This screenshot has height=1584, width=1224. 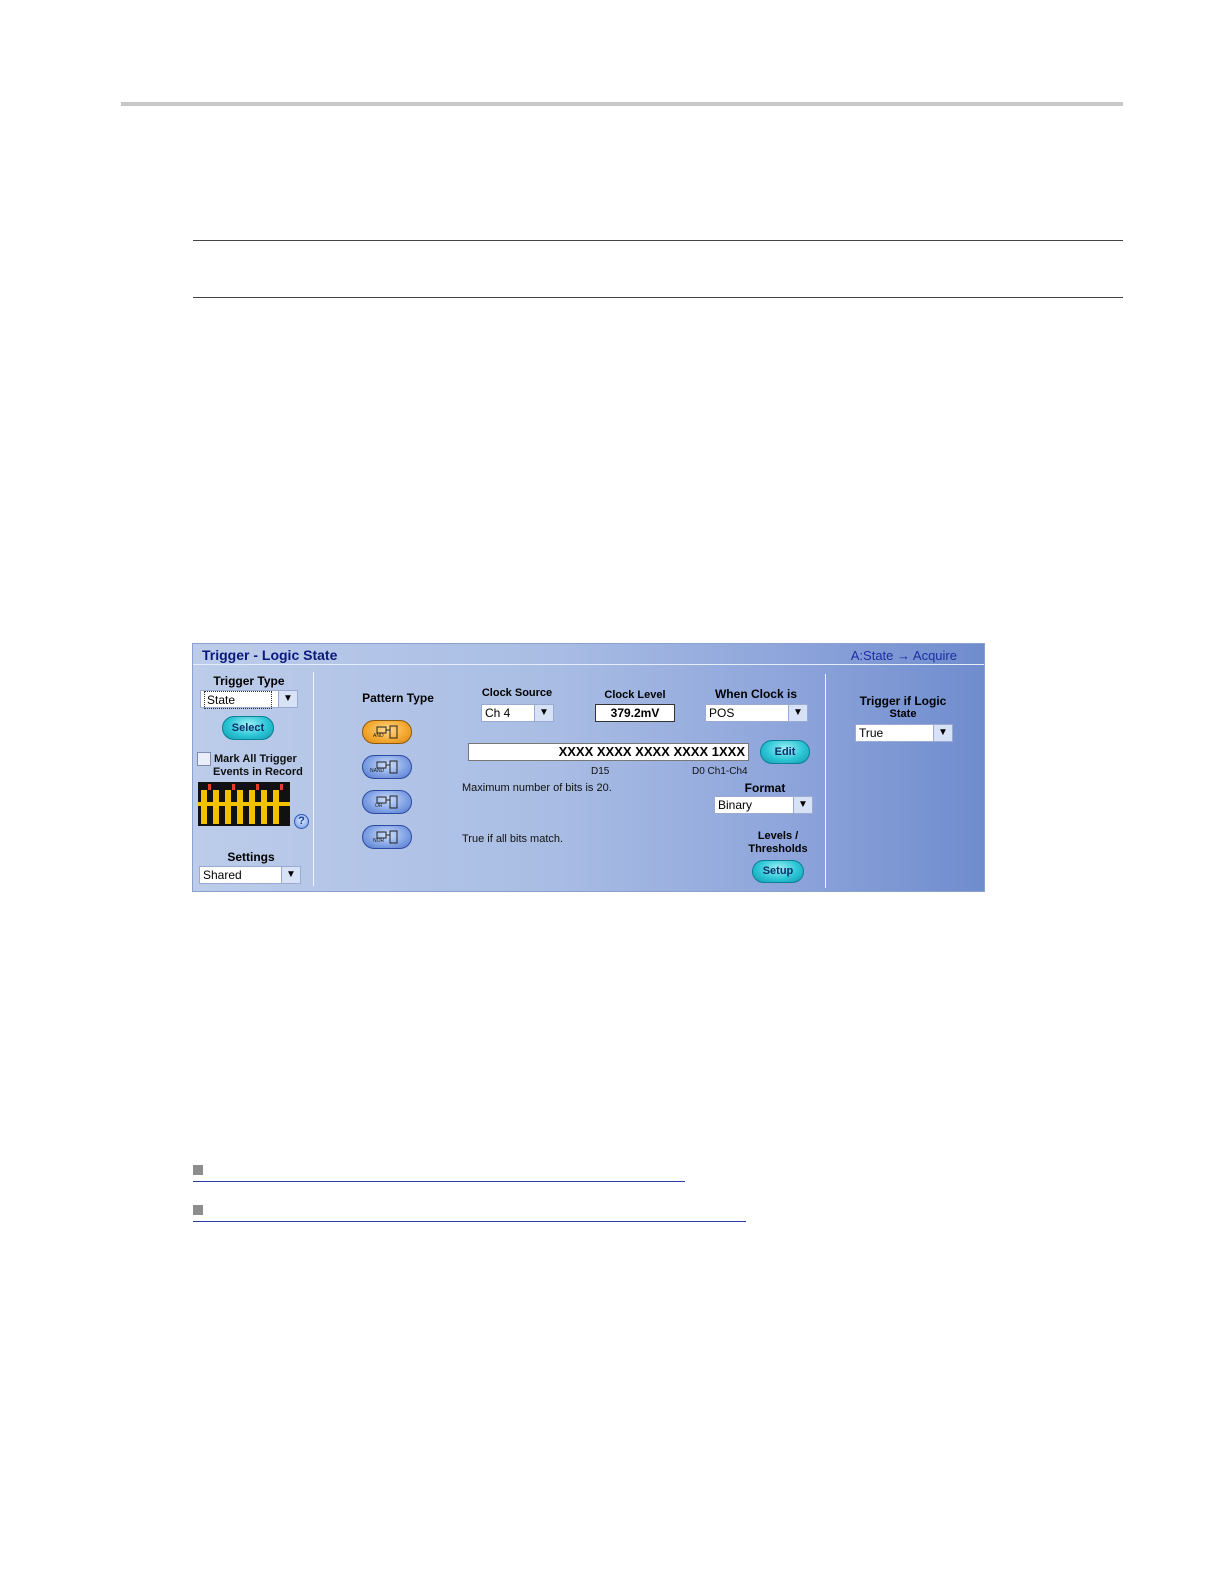 What do you see at coordinates (904, 655) in the screenshot?
I see `panel-breadcrumb: A:State → Acquire` at bounding box center [904, 655].